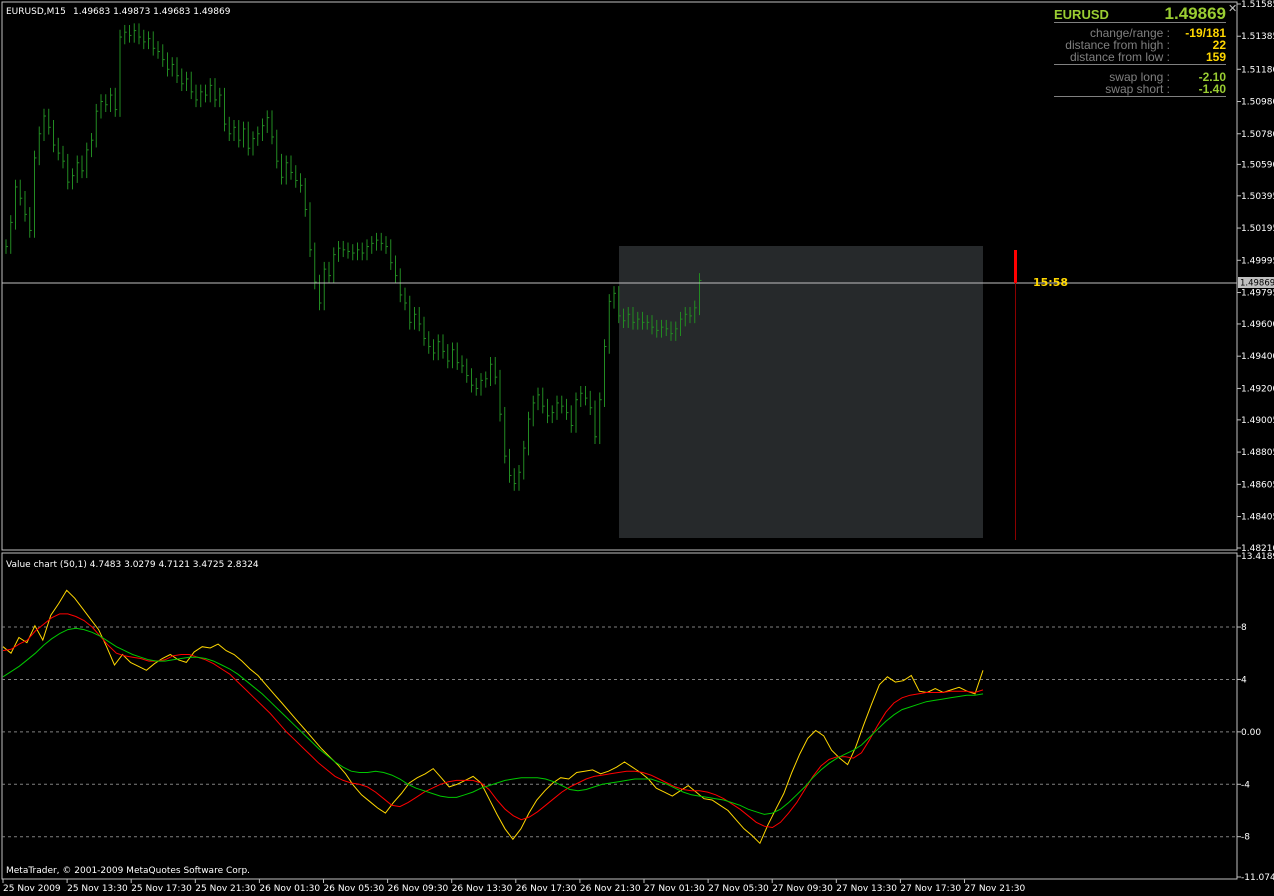 Image resolution: width=1274 pixels, height=896 pixels. I want to click on time-axis-label: 26 Nov 09:30, so click(418, 889).